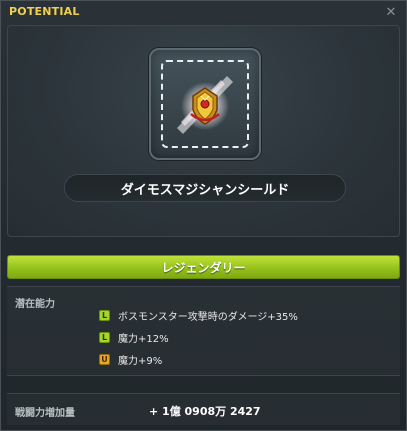  What do you see at coordinates (205, 188) in the screenshot?
I see `item-name: ダイモスマジシャンシールド` at bounding box center [205, 188].